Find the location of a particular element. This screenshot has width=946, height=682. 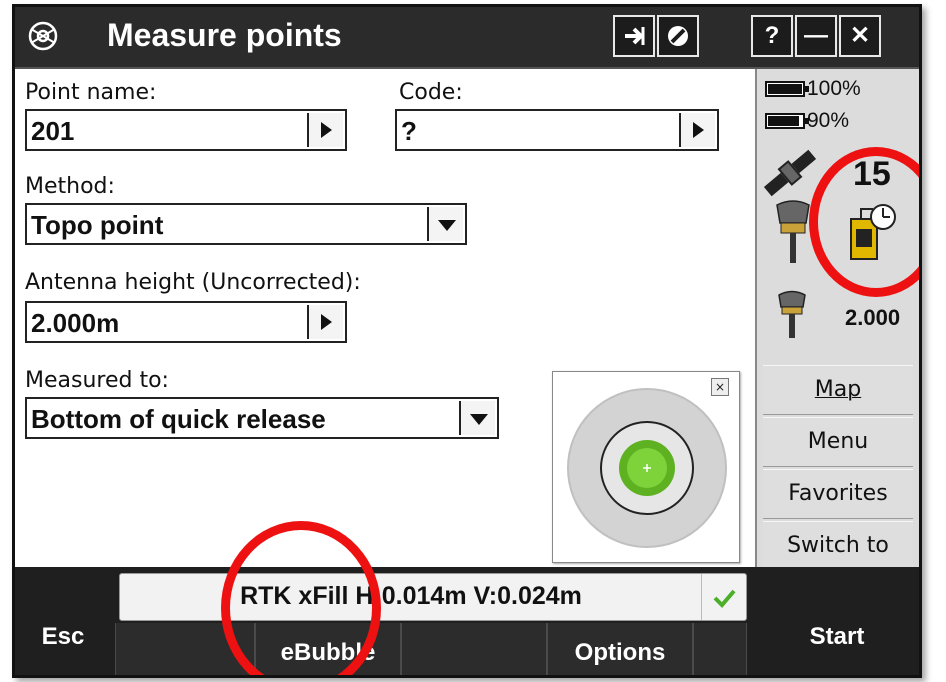

method-label: Method: is located at coordinates (70, 186).